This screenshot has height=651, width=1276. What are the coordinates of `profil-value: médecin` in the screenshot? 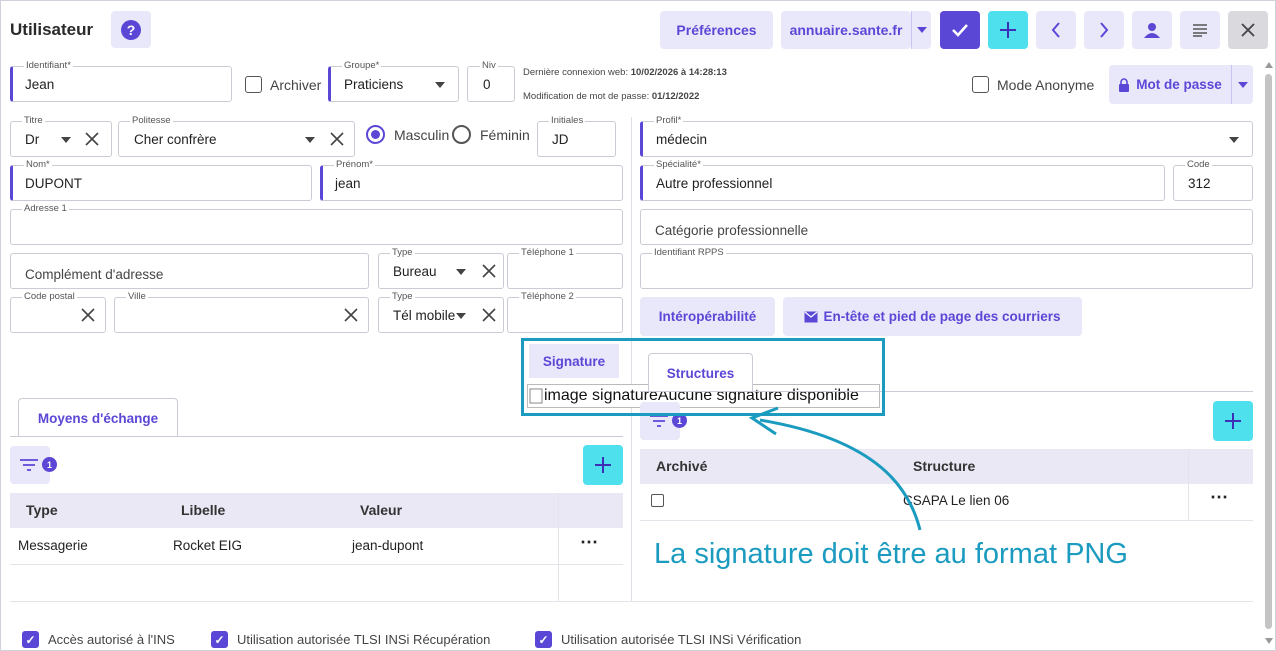 It's located at (682, 139).